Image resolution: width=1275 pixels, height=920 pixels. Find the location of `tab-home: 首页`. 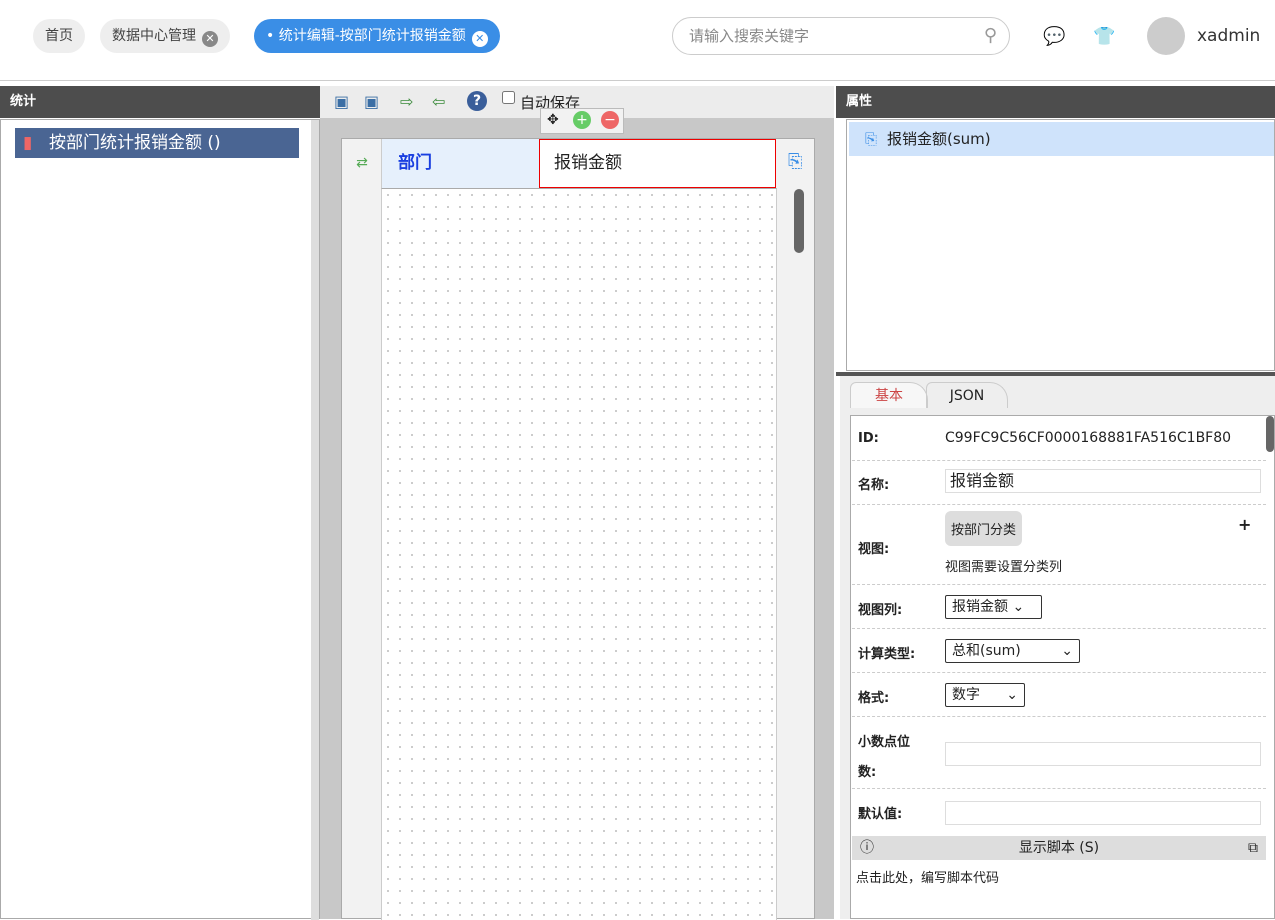

tab-home: 首页 is located at coordinates (59, 36).